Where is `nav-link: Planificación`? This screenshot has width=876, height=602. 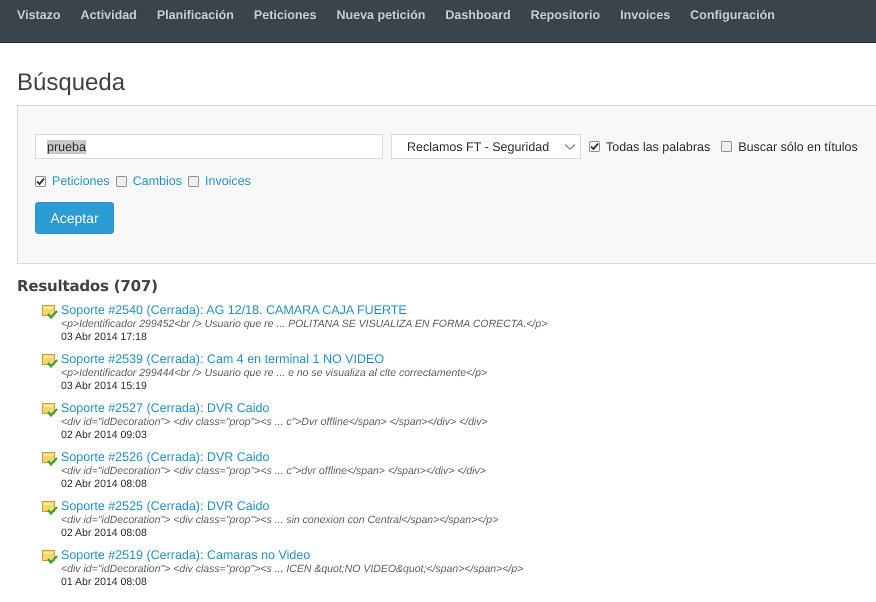 nav-link: Planificación is located at coordinates (195, 21).